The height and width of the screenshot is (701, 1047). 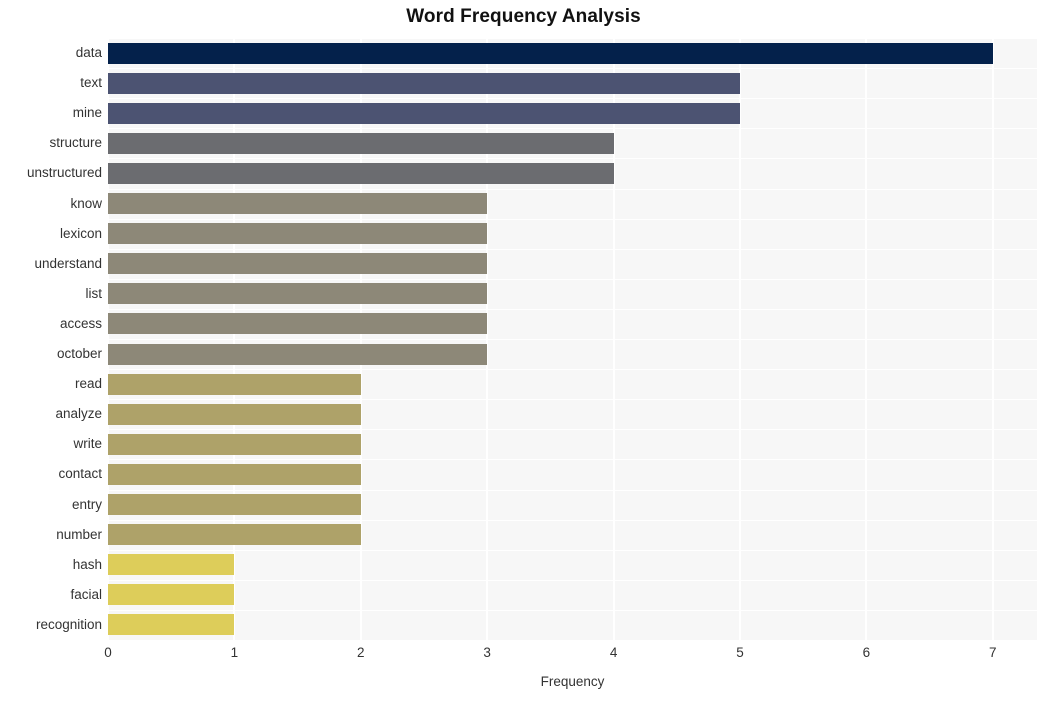 I want to click on y-axis-tick-label: structure, so click(x=75, y=143).